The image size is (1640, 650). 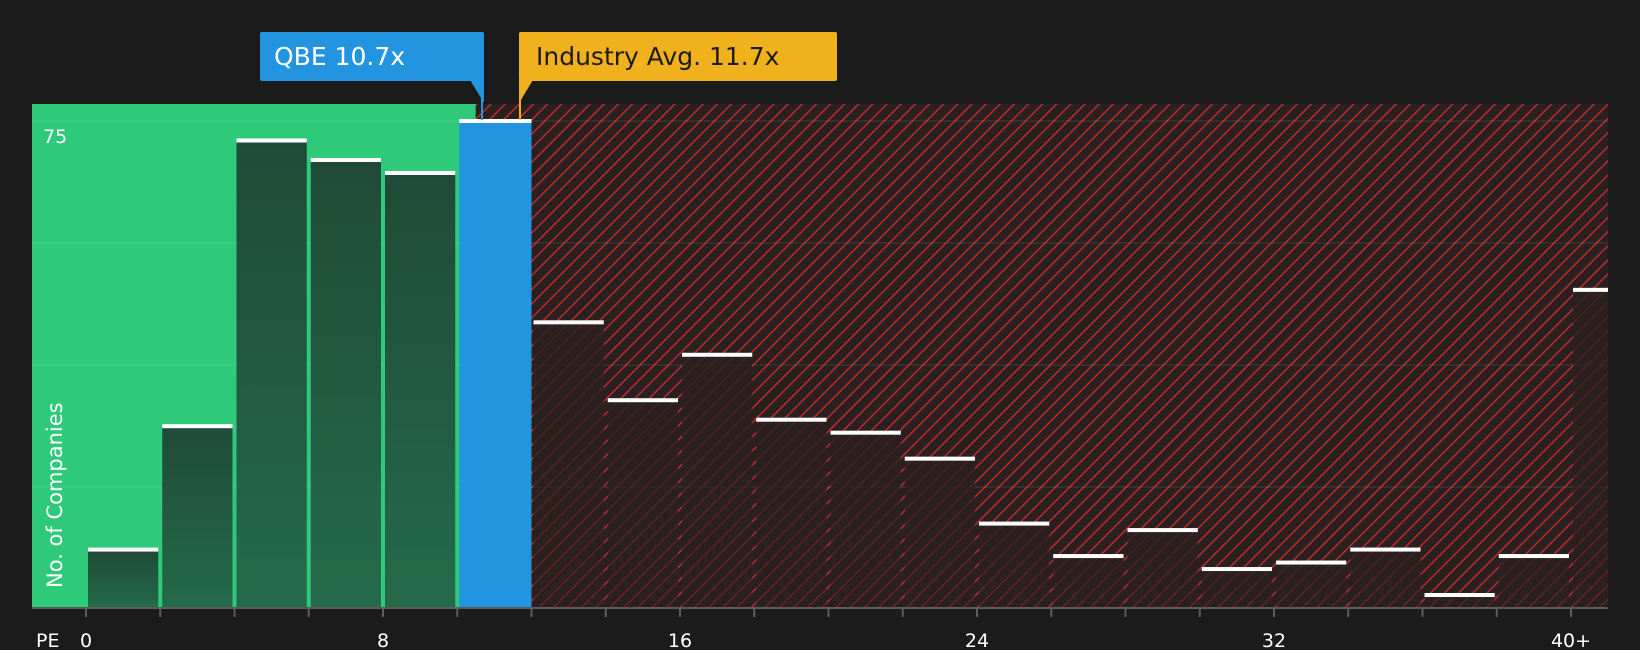 I want to click on x-tick-label-4: 32, so click(x=1274, y=640).